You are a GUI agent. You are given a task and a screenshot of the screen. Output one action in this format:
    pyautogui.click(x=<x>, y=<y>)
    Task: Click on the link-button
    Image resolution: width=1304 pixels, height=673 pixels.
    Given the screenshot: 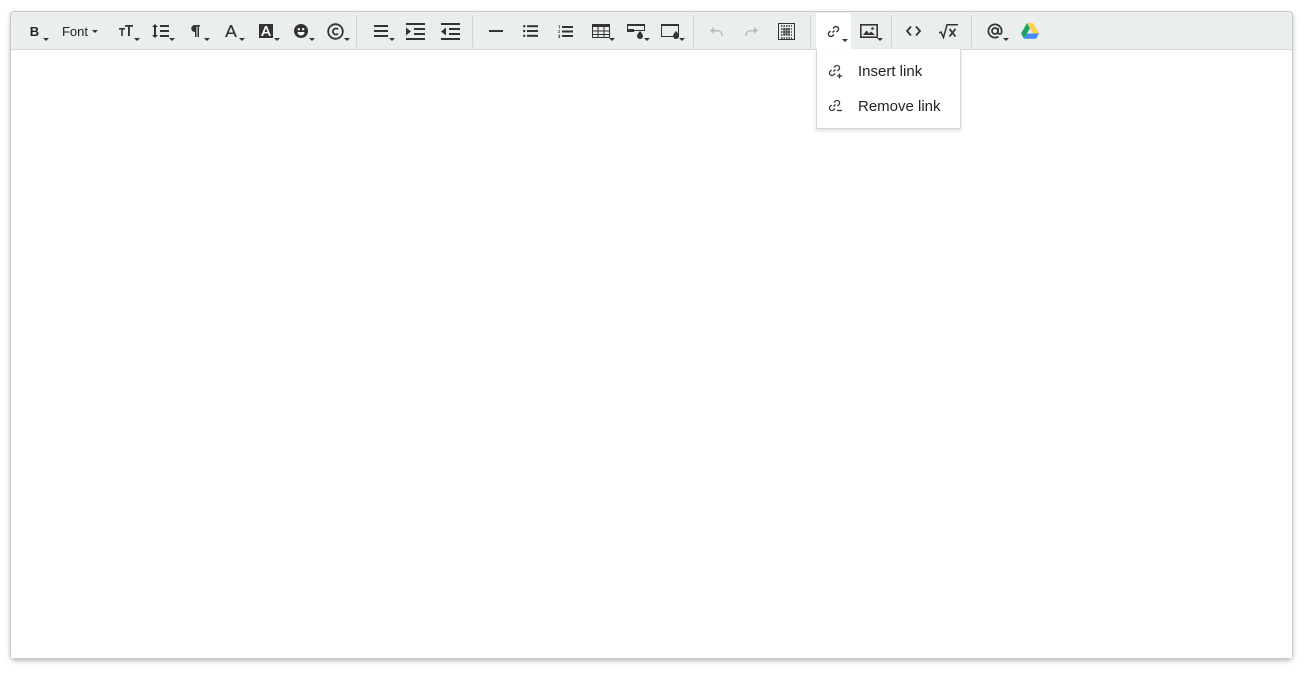 What is the action you would take?
    pyautogui.click(x=833, y=31)
    